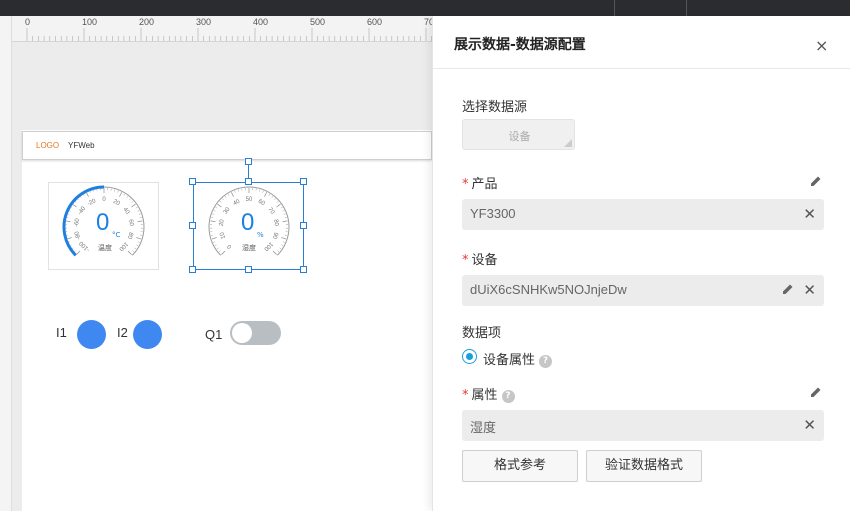 The image size is (850, 511). Describe the element at coordinates (483, 427) in the screenshot. I see `attribute-value: 湿度` at that location.